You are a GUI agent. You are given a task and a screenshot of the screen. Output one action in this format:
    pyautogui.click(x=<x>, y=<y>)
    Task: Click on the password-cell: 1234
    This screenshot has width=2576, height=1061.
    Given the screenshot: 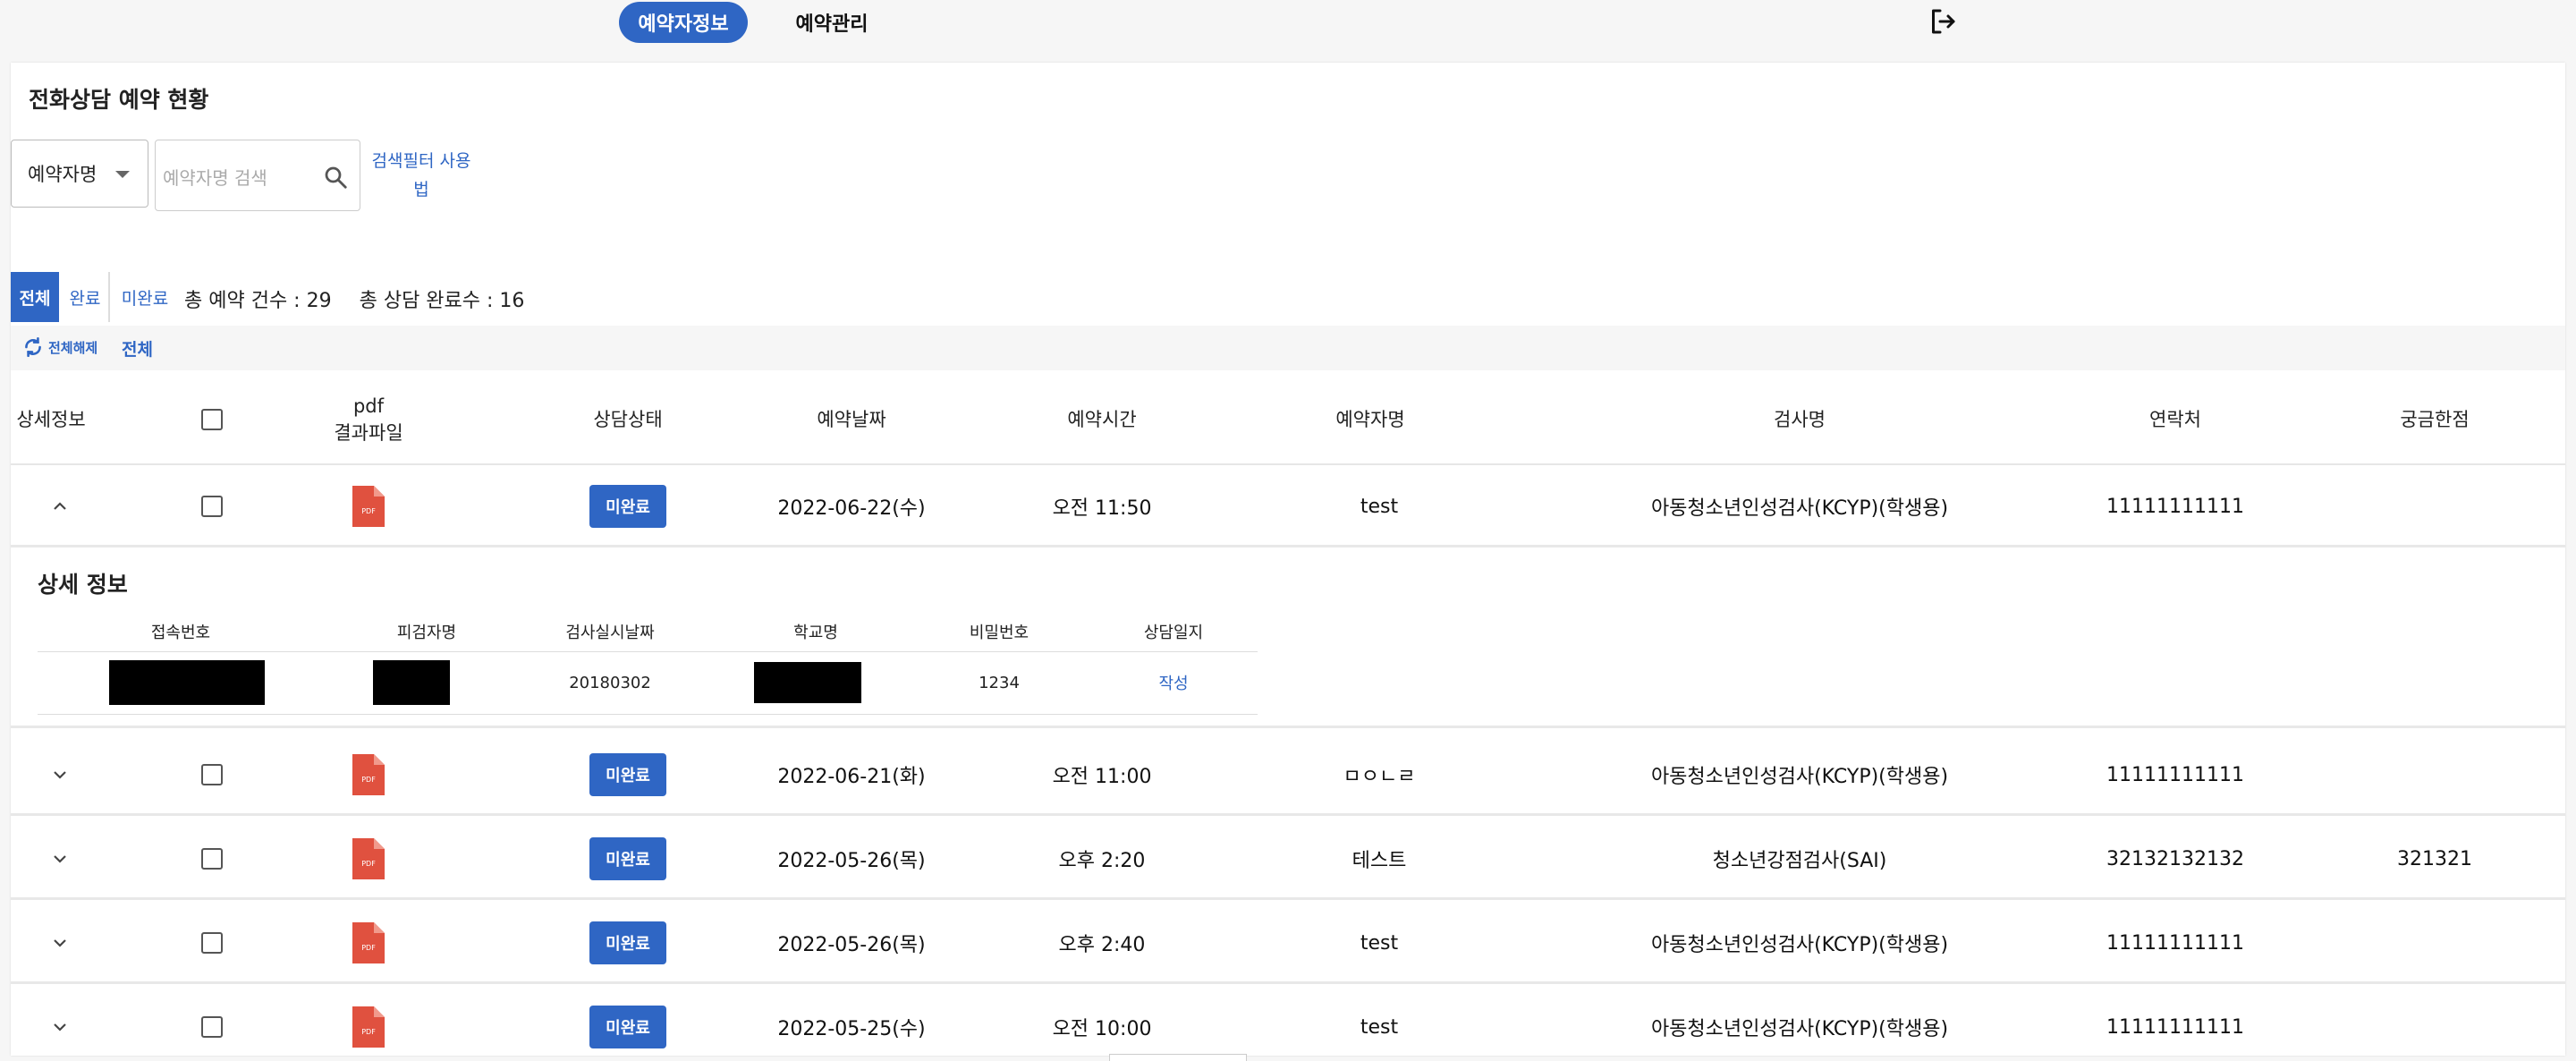 What is the action you would take?
    pyautogui.click(x=999, y=682)
    